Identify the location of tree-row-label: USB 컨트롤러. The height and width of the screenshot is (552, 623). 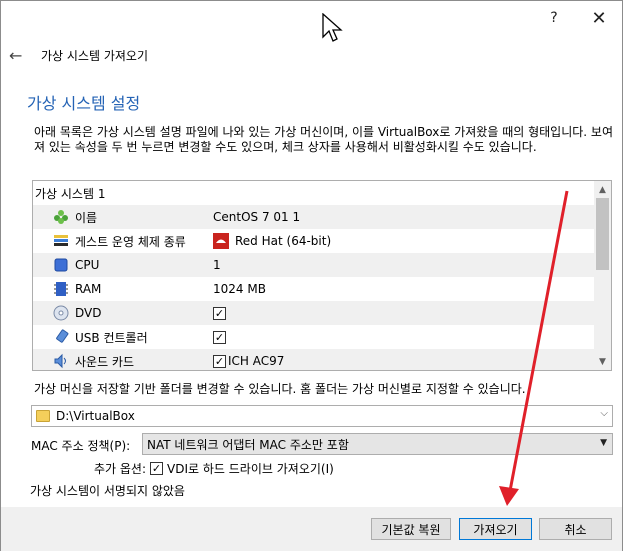
(111, 337).